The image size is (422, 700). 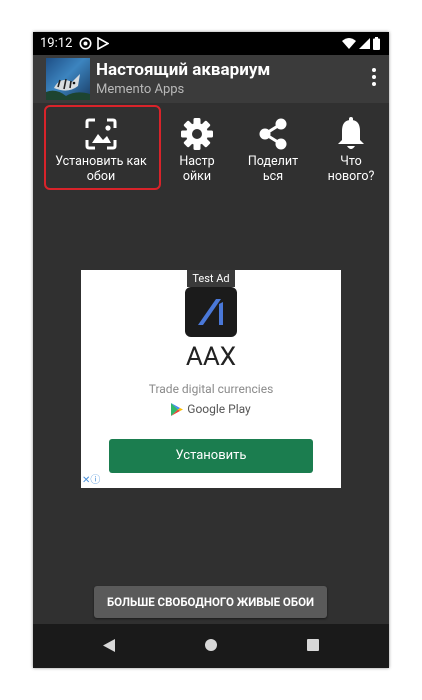 What do you see at coordinates (219, 409) in the screenshot?
I see `google-play-label: Google Play` at bounding box center [219, 409].